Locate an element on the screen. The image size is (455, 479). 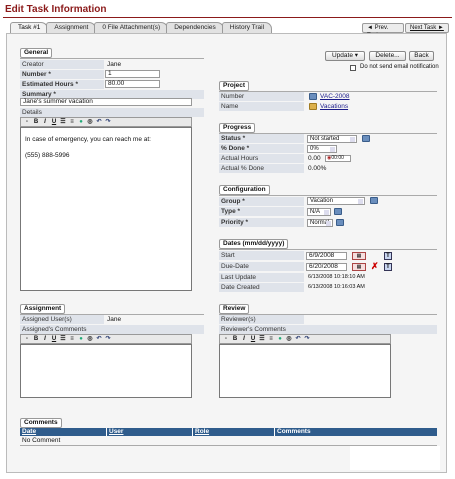
priority-folder-icon is located at coordinates (340, 222).